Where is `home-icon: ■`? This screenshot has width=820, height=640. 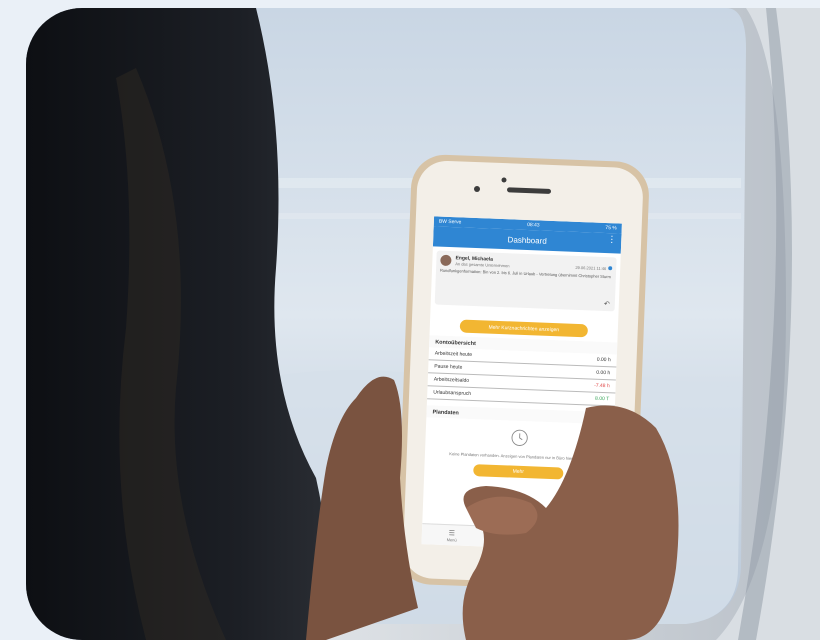 home-icon: ■ is located at coordinates (509, 537).